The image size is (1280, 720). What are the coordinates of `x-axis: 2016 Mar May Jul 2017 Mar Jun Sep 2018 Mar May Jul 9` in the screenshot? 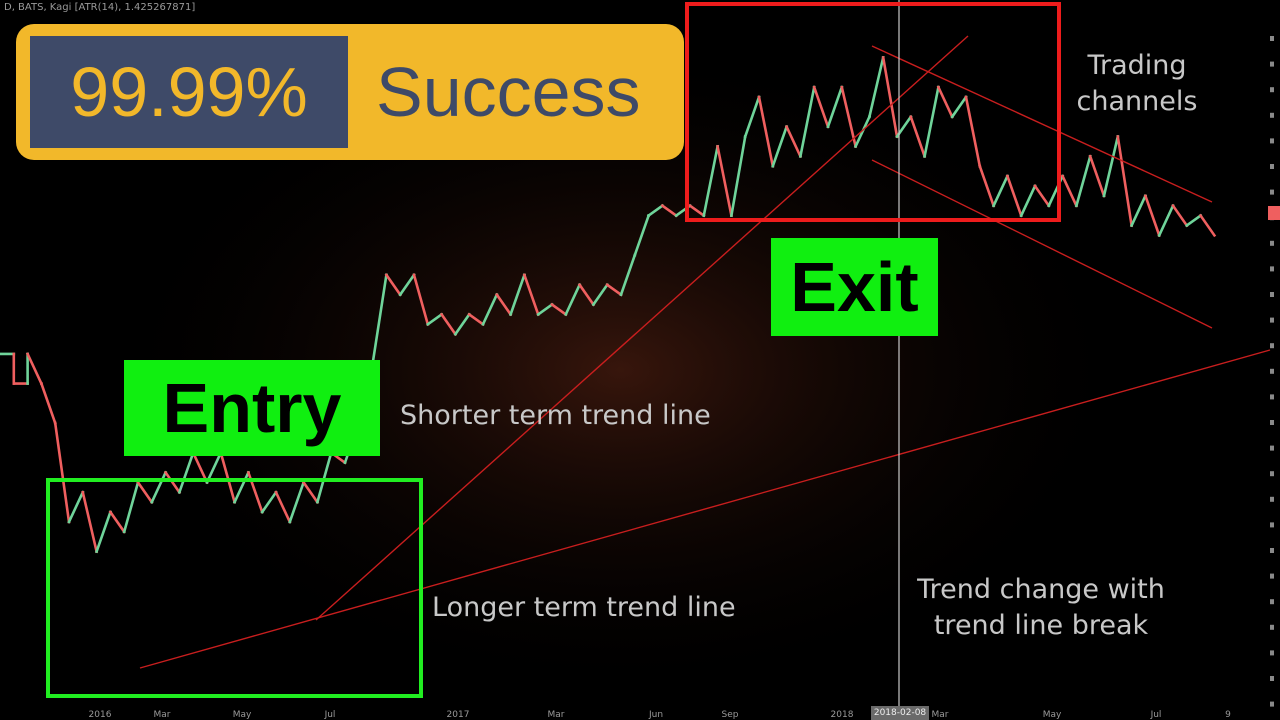 It's located at (660, 715).